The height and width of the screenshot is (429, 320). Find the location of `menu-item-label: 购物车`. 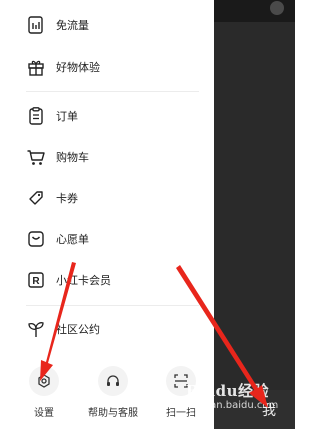

menu-item-label: 购物车 is located at coordinates (72, 157).